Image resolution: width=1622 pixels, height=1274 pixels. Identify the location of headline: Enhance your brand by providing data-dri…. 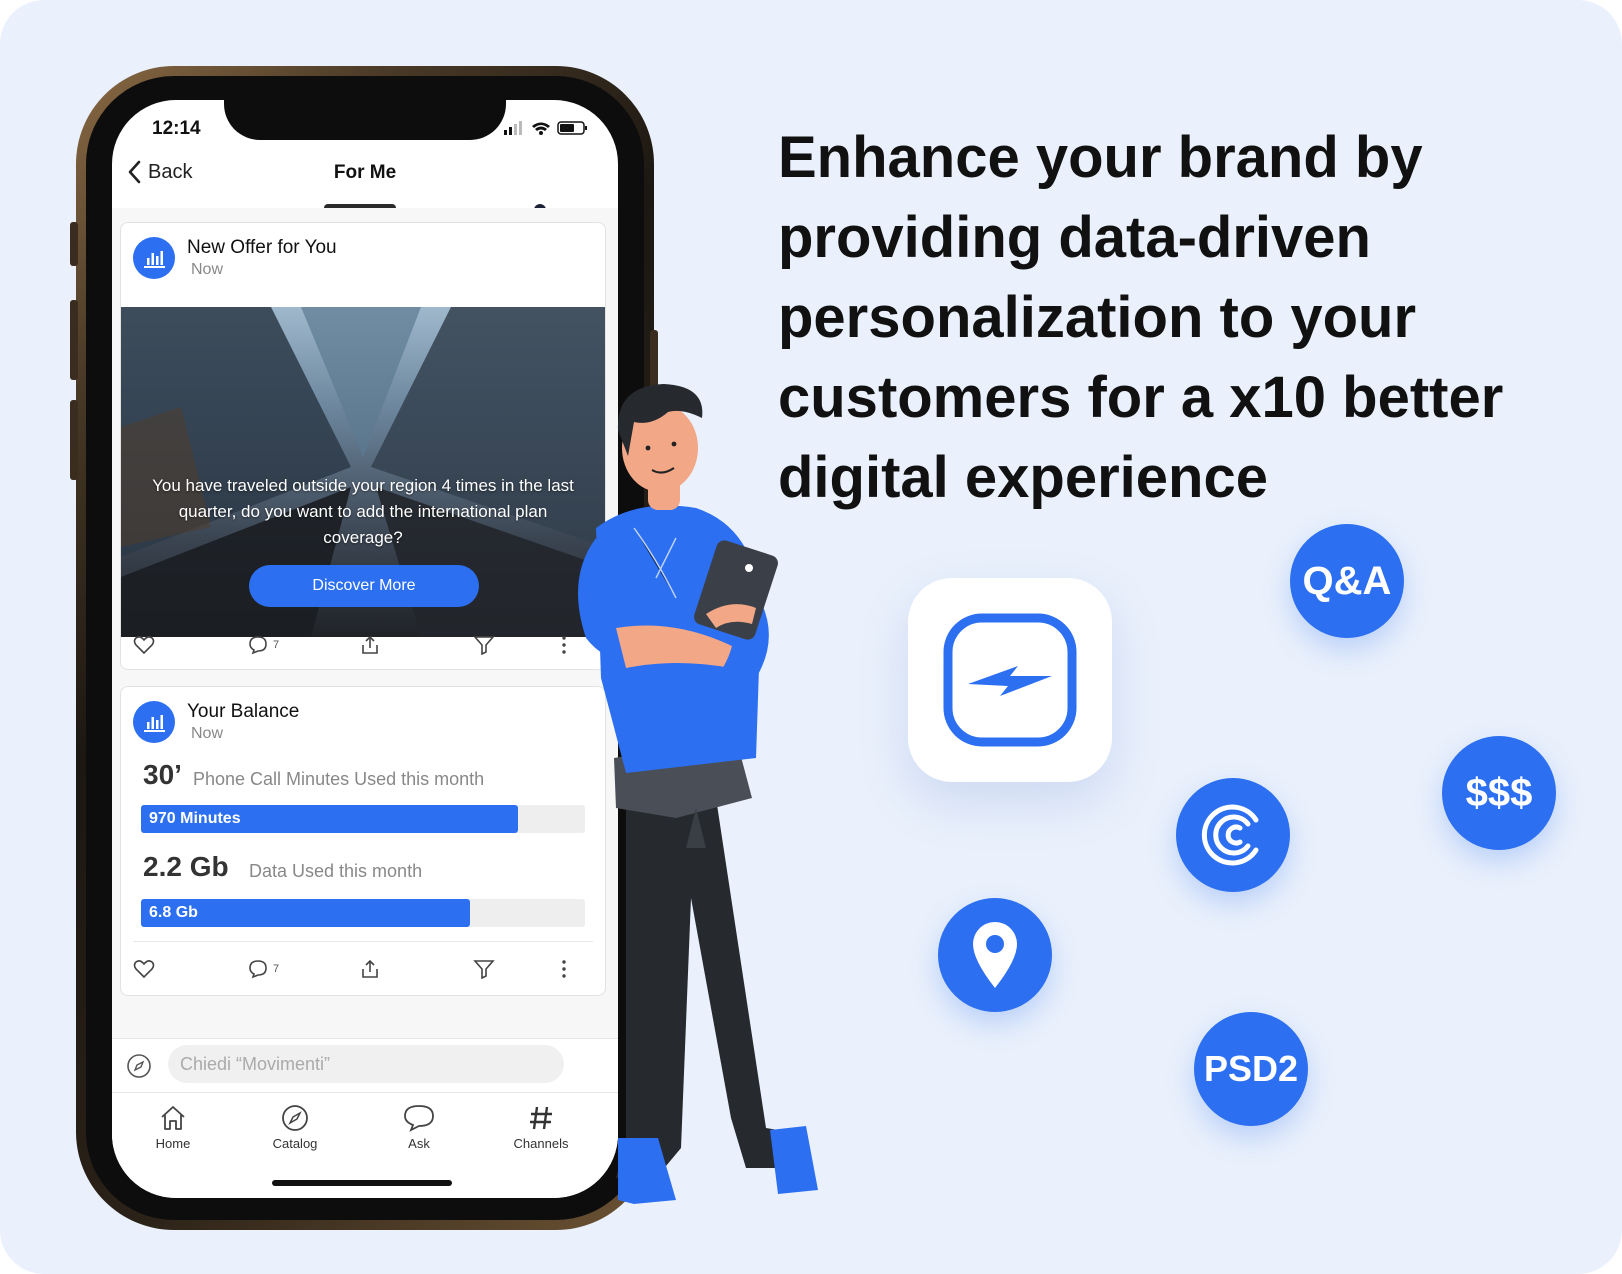
(1141, 317).